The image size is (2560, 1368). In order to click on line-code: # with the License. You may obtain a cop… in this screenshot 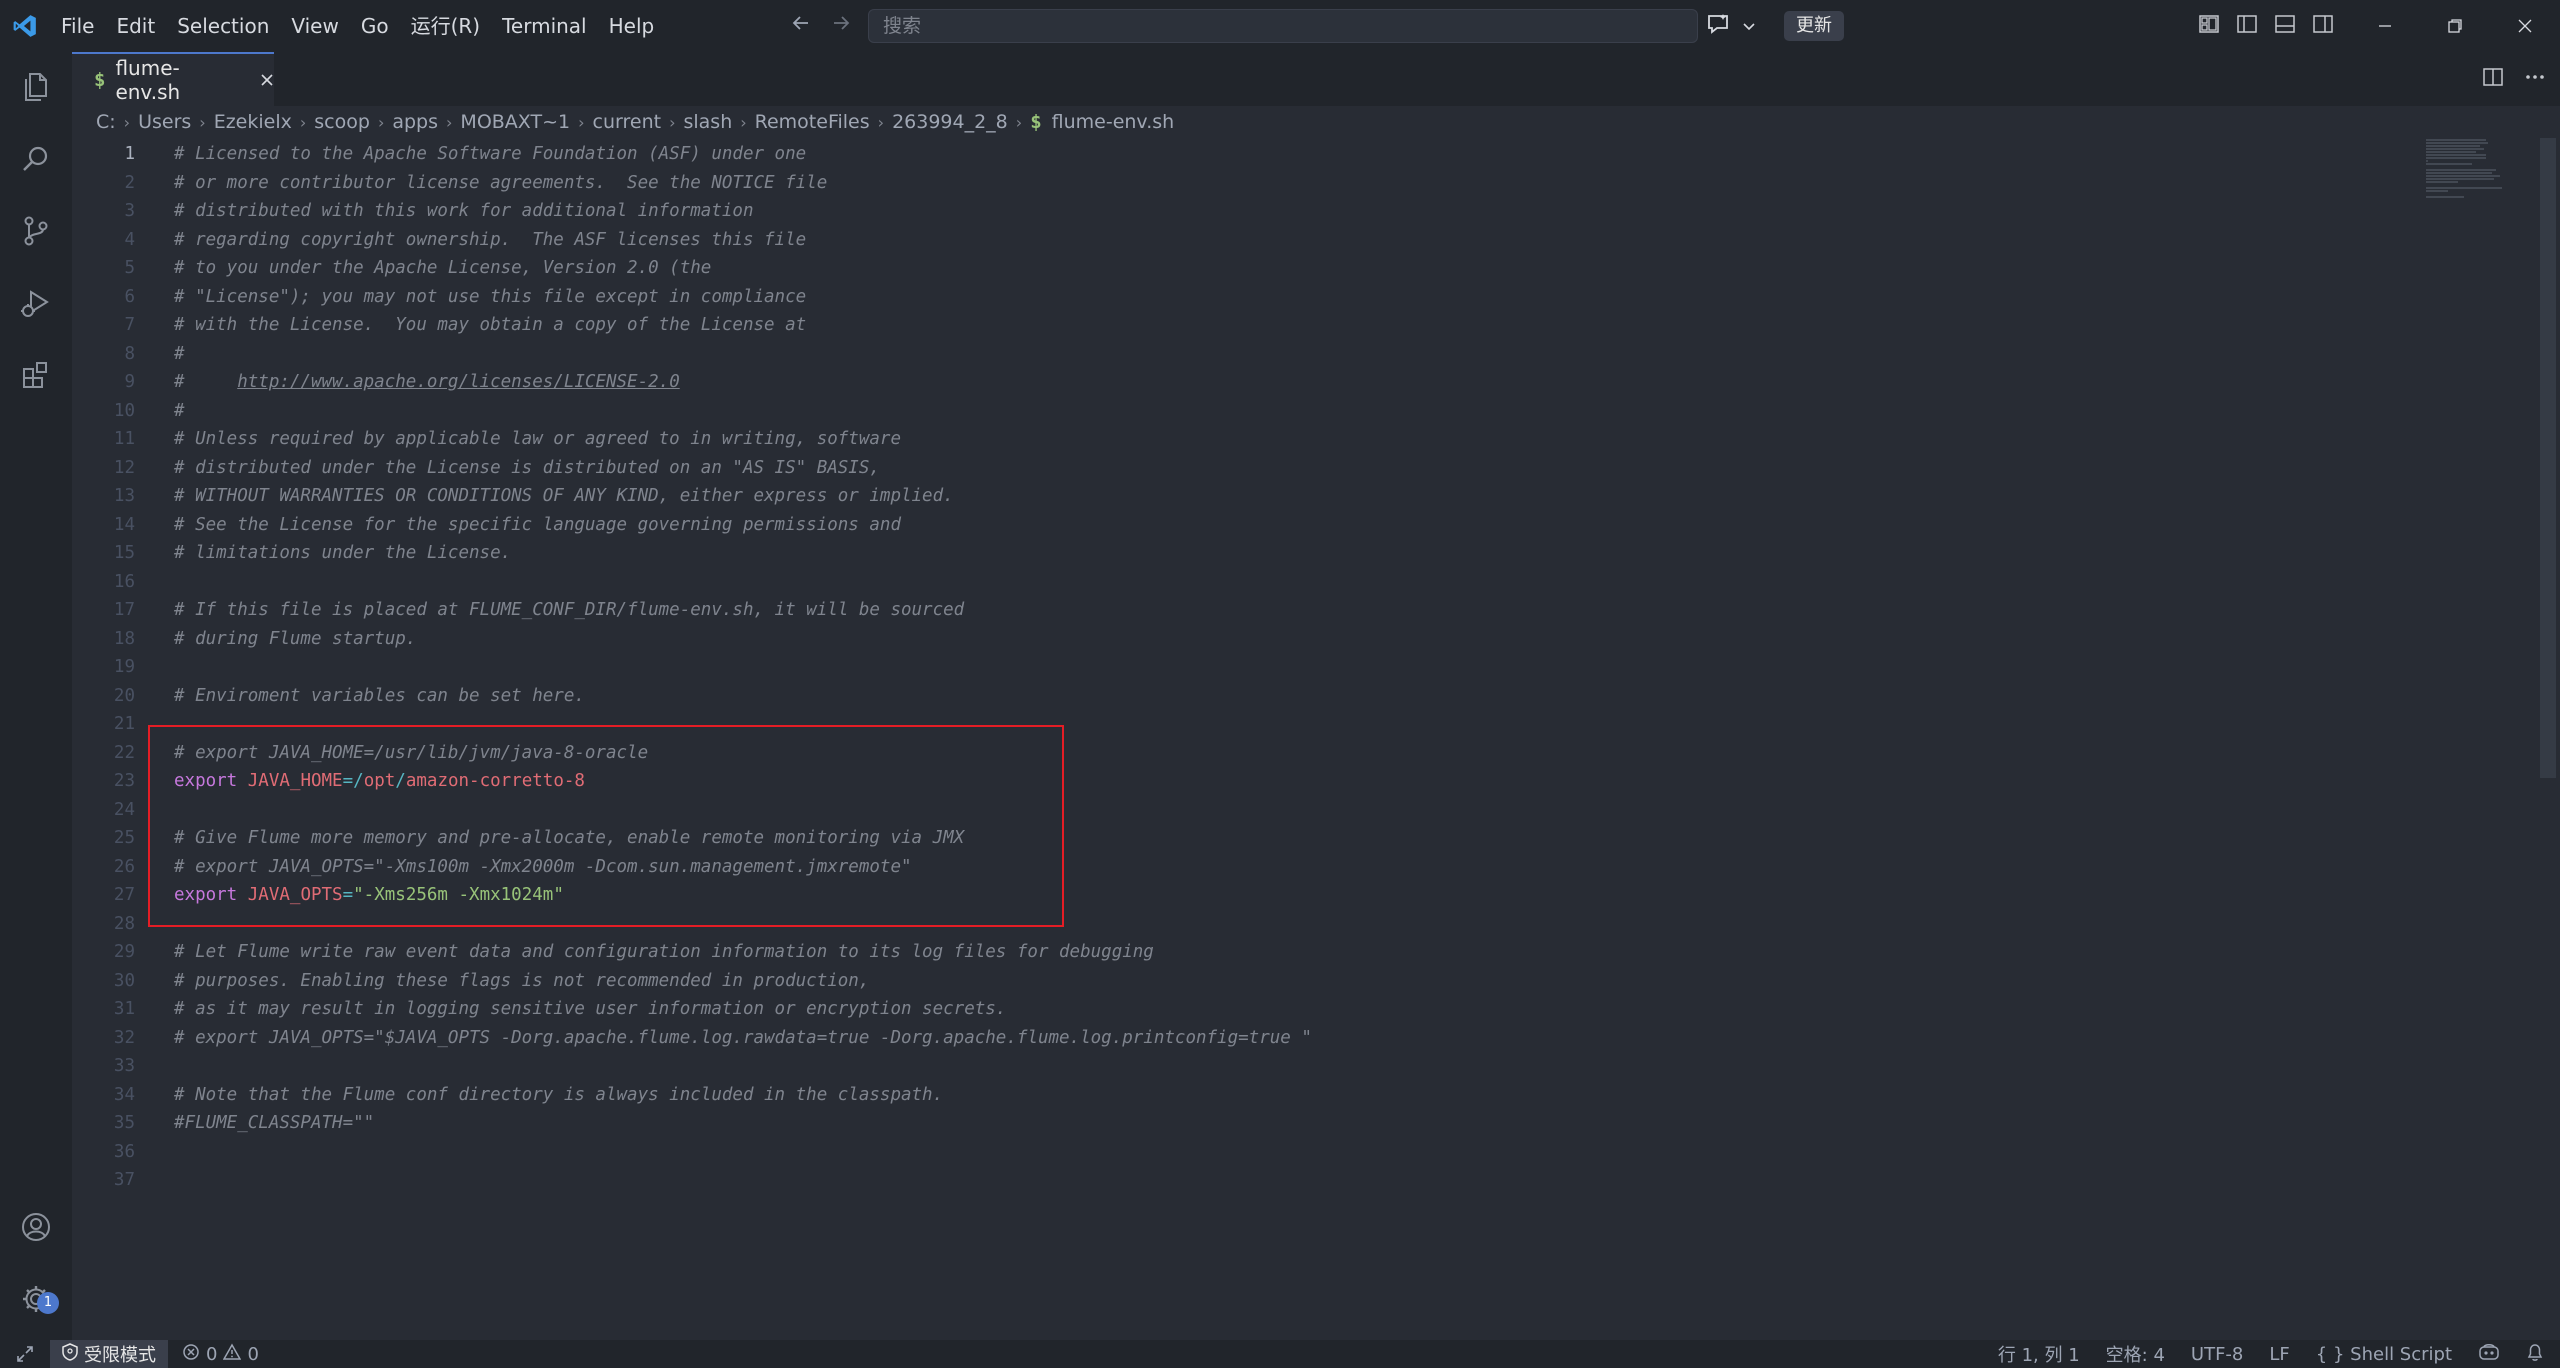, I will do `click(490, 325)`.